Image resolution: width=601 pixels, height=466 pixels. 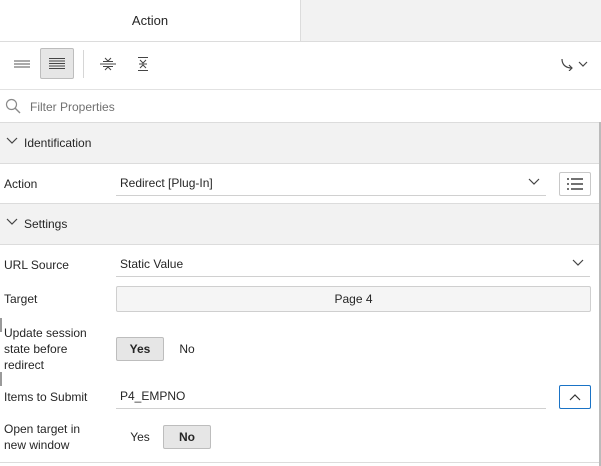 I want to click on label-line: new window, so click(x=37, y=445).